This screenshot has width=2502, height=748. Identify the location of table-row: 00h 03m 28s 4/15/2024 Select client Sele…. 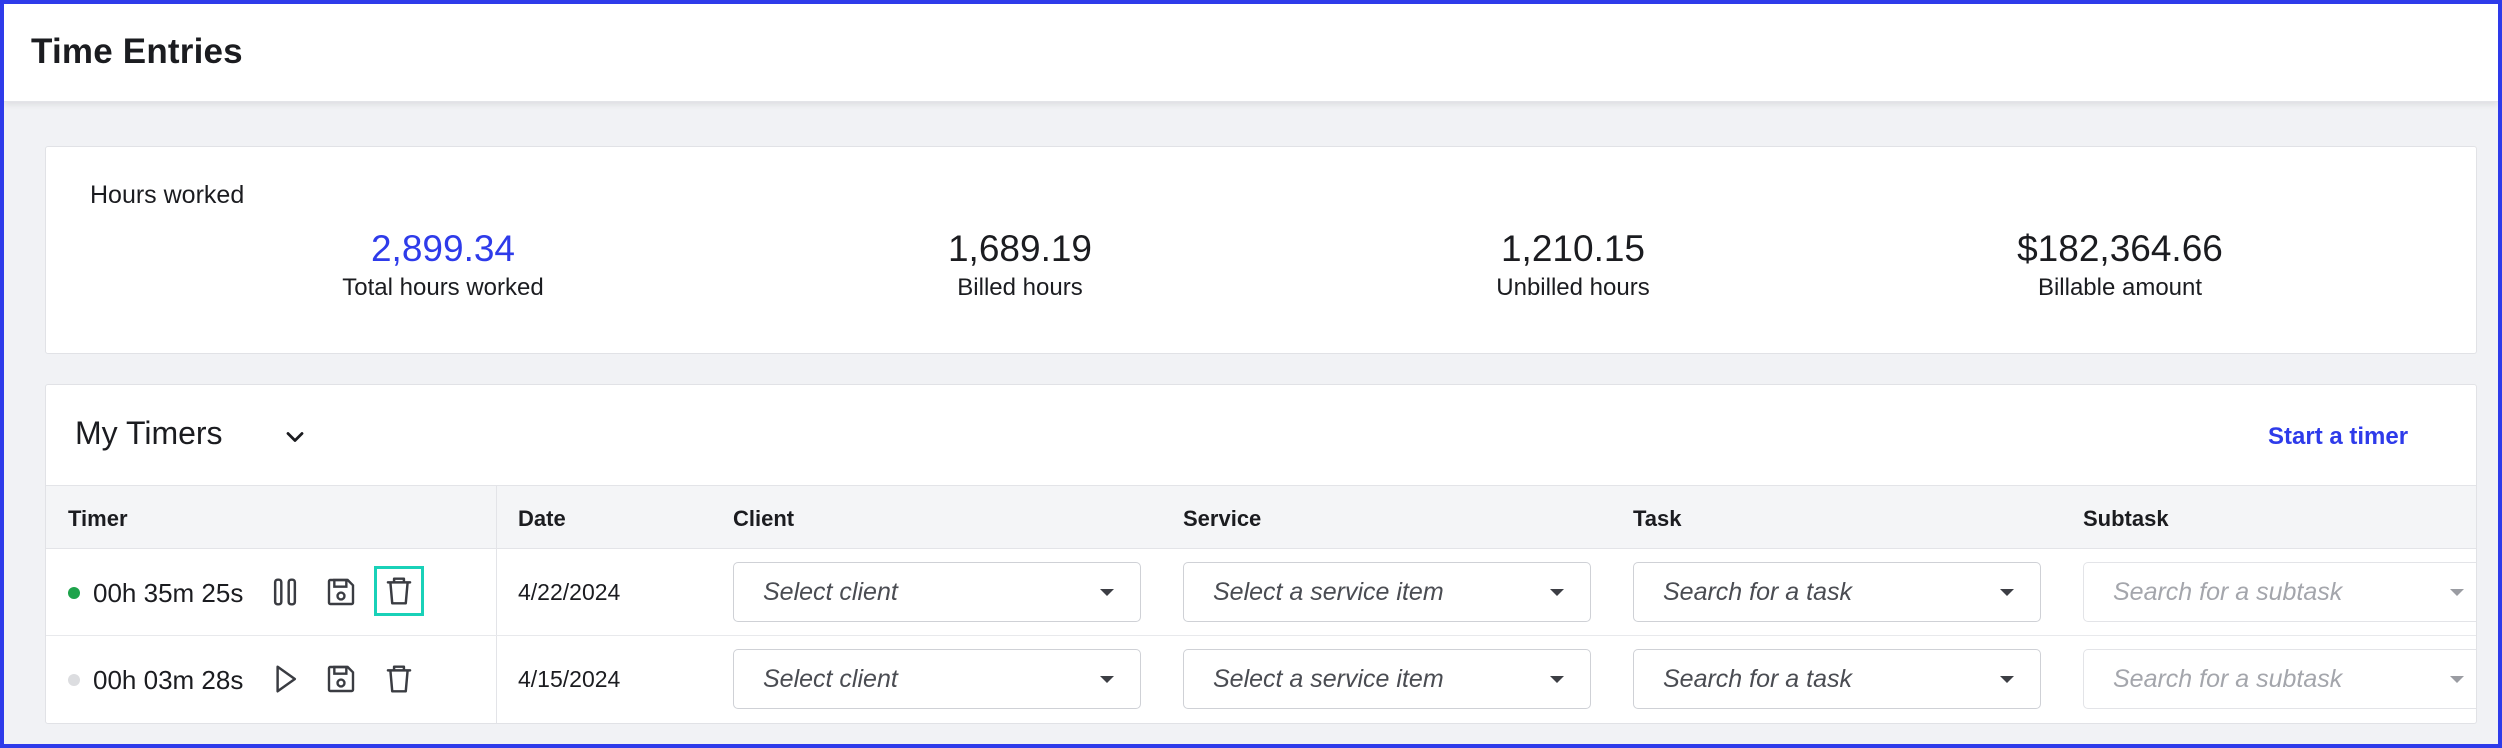
(1261, 679).